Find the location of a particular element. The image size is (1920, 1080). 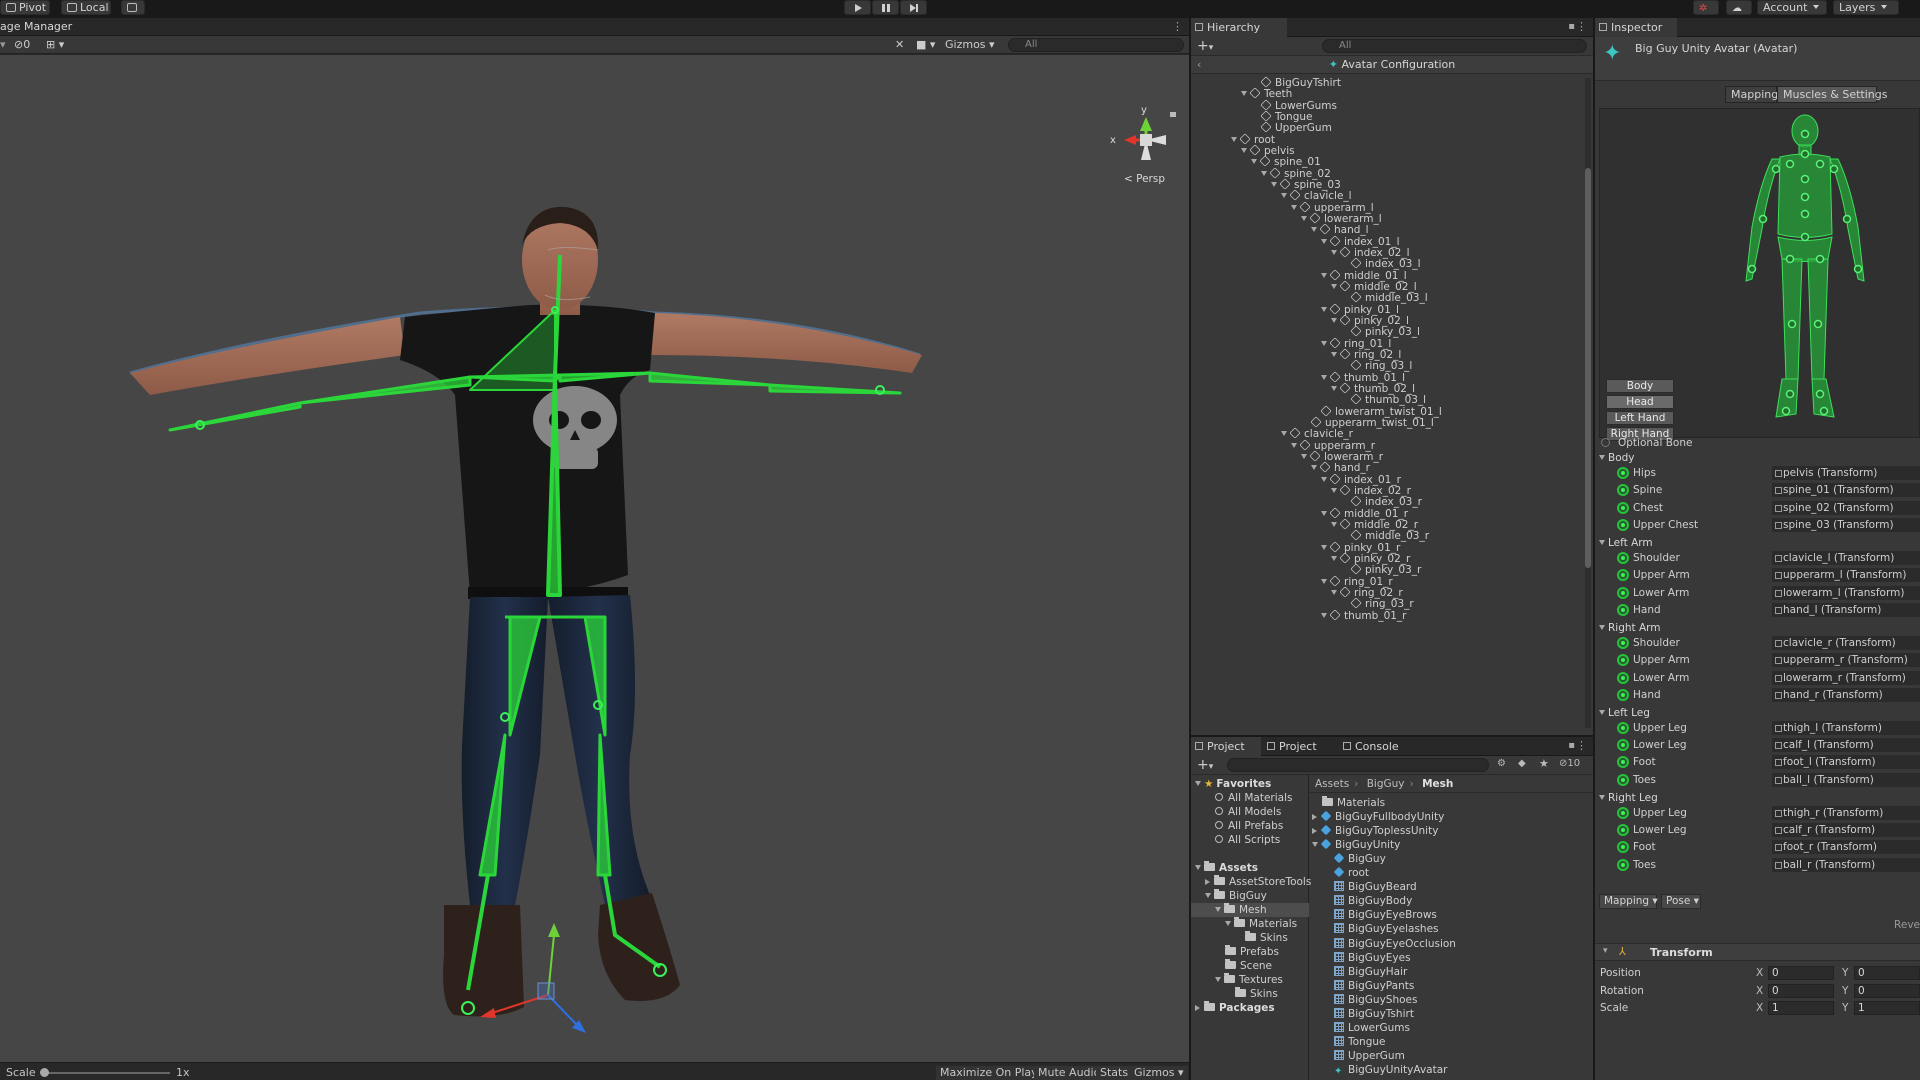

bone-transform-field: clavicle_l (Transform) is located at coordinates (1846, 557).